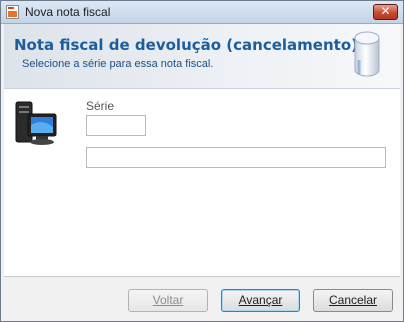  Describe the element at coordinates (260, 300) in the screenshot. I see `next-button: Avançar` at that location.